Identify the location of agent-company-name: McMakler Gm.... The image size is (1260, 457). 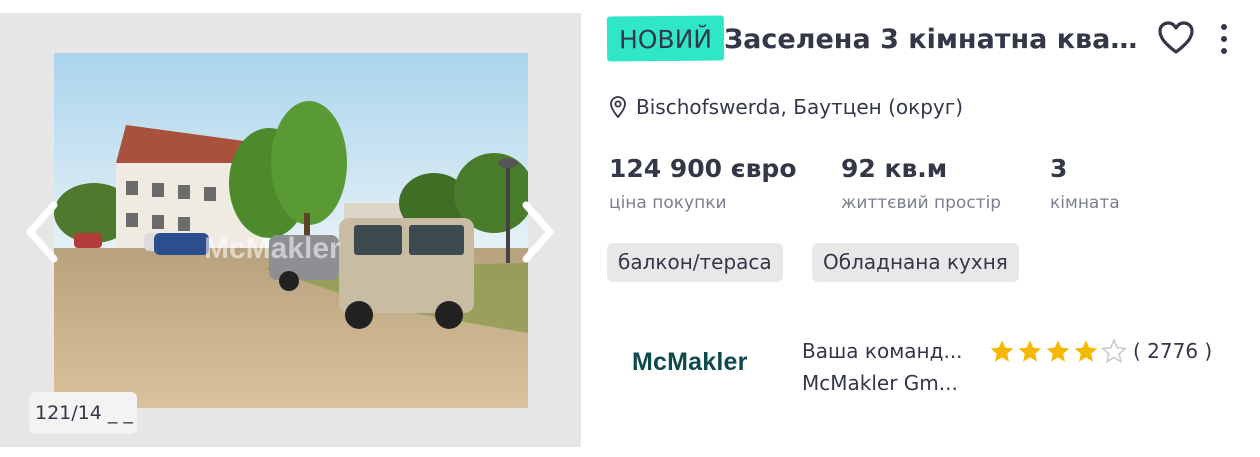
(880, 383).